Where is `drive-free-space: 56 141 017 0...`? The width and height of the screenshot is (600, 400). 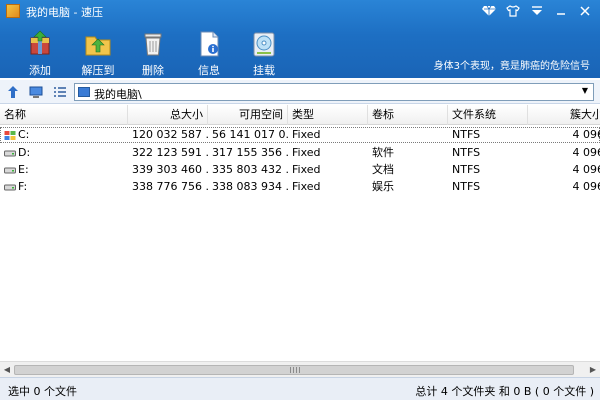 drive-free-space: 56 141 017 0... is located at coordinates (250, 134).